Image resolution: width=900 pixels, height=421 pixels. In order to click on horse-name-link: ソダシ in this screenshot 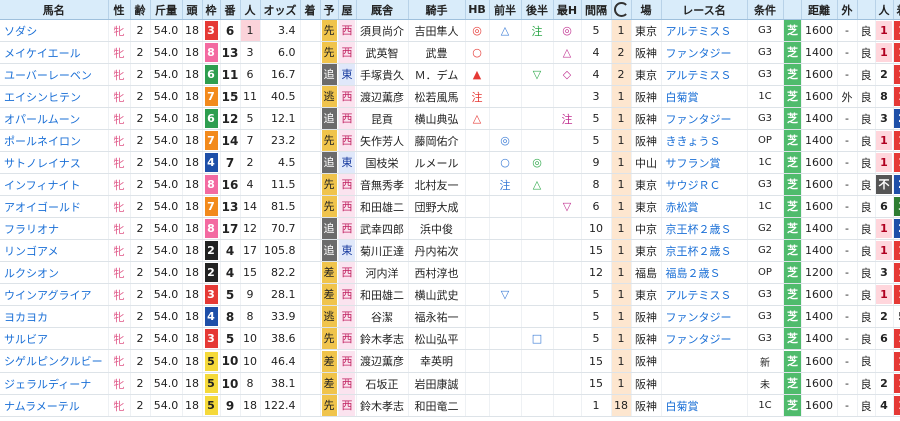, I will do `click(54, 30)`.